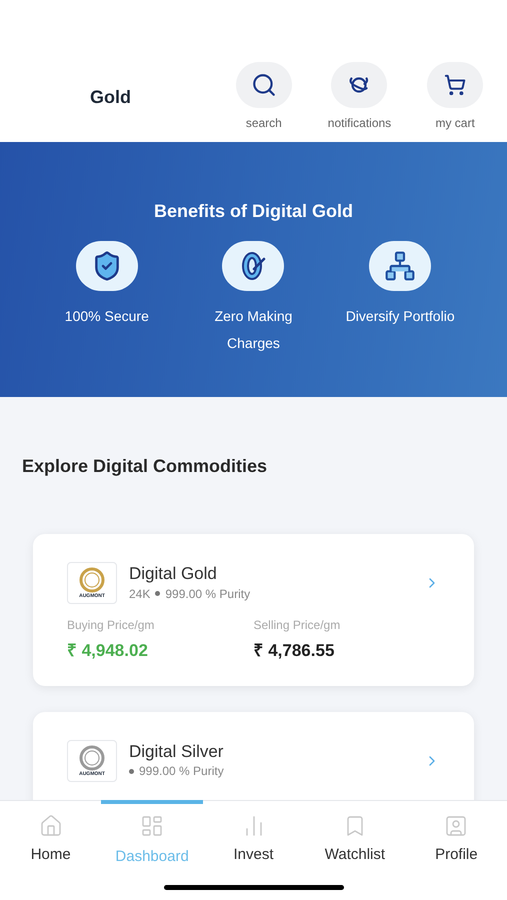 The height and width of the screenshot is (900, 507). I want to click on commodity-name: Digital Gold, so click(173, 574).